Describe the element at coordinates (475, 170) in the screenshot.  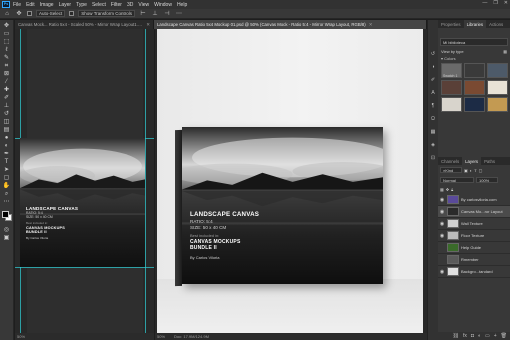
I see `filter-type-icon: T` at that location.